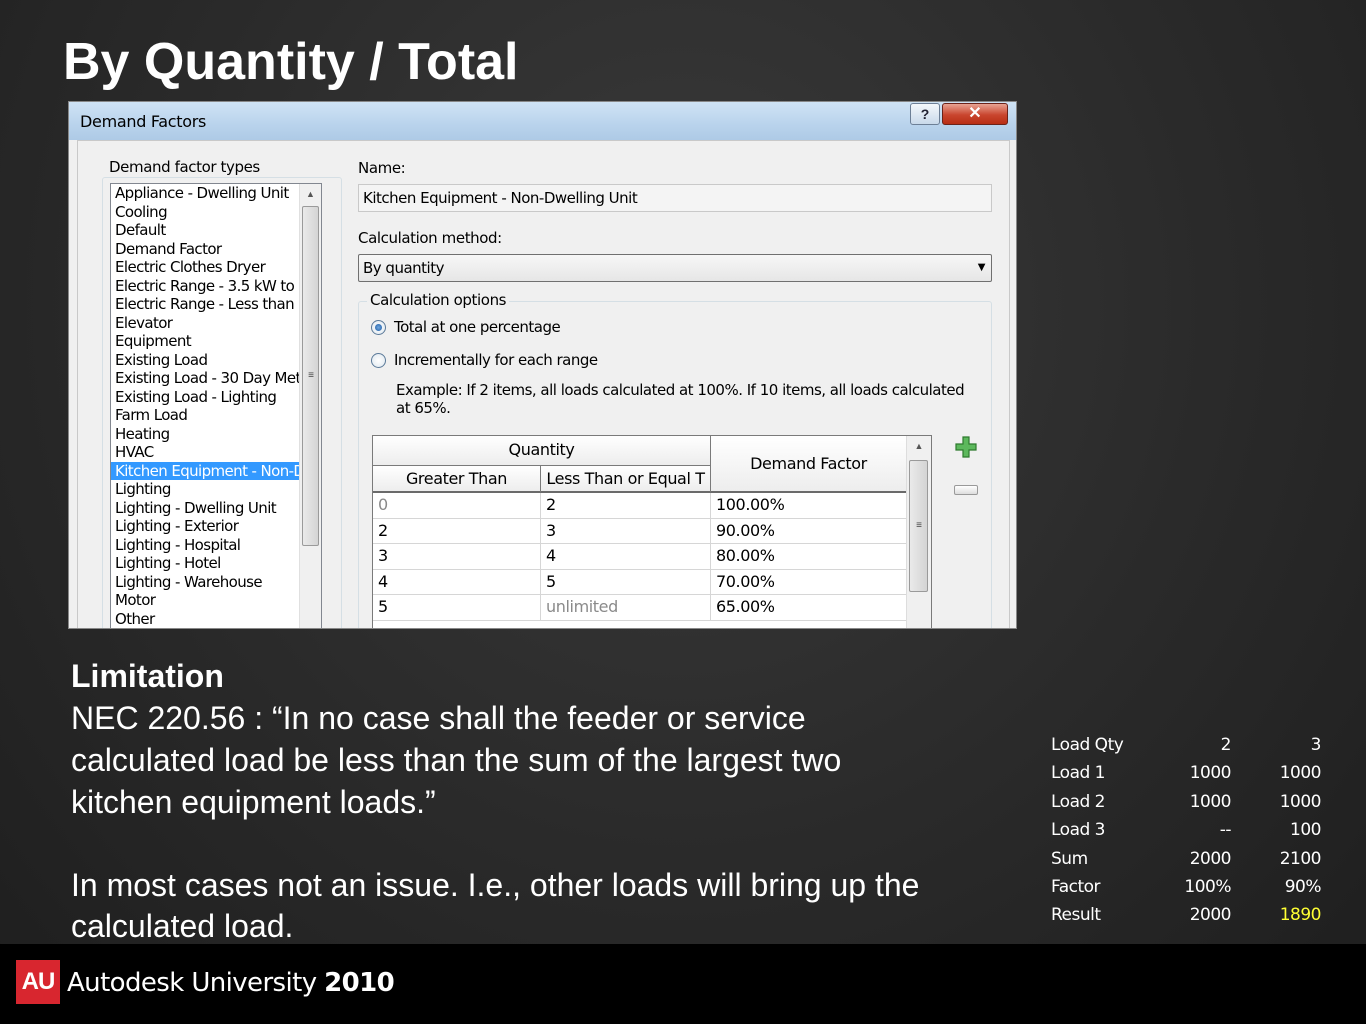  I want to click on limitation-heading: Limitation, so click(147, 676).